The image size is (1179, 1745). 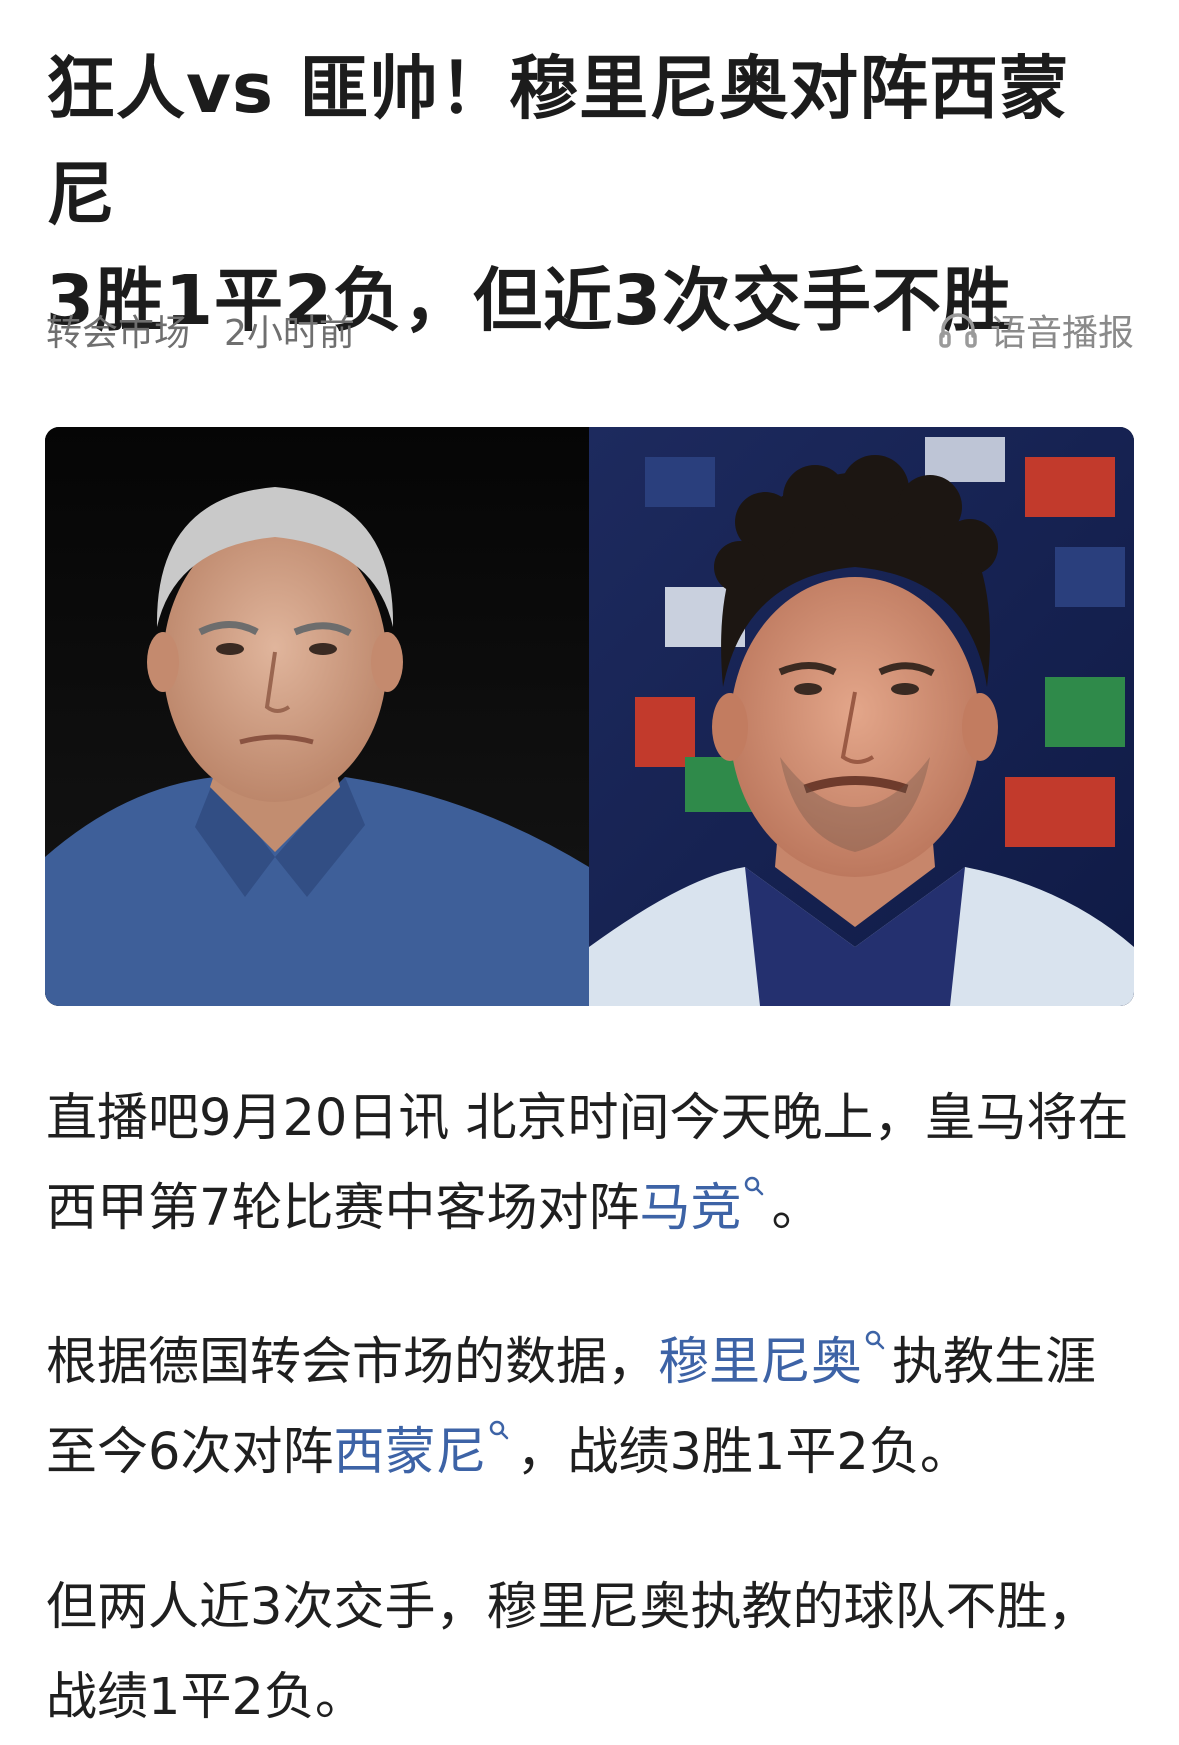 I want to click on paragraph-3: 但两人近3次交手，穆里尼奥执教的球队不胜，战绩1平2负。, so click(x=572, y=1652).